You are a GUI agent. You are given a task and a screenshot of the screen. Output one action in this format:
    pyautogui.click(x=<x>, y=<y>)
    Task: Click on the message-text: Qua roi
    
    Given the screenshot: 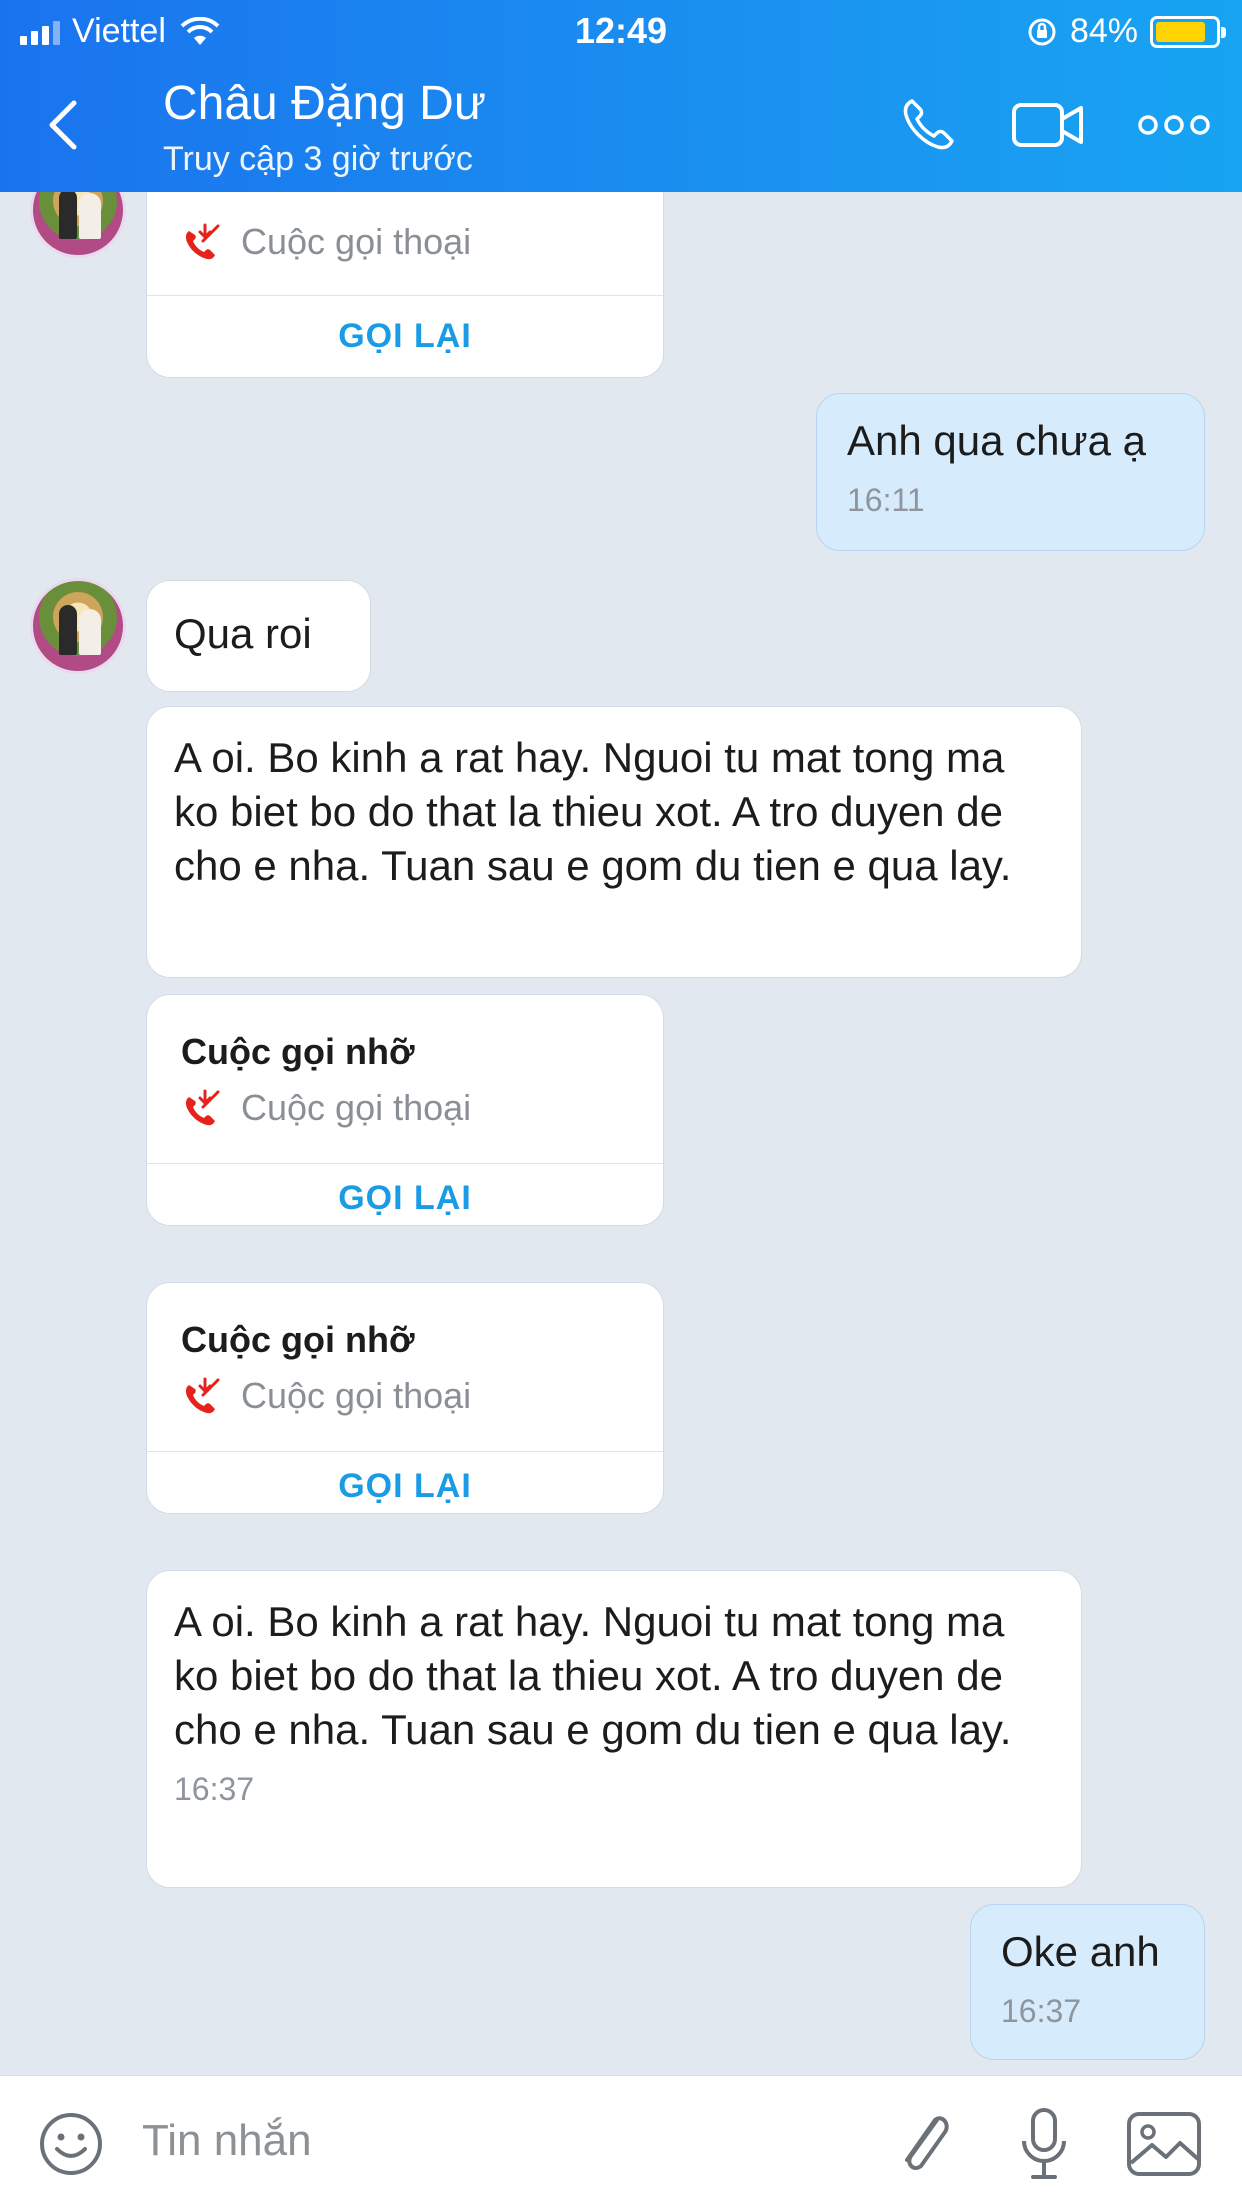 What is the action you would take?
    pyautogui.click(x=243, y=633)
    